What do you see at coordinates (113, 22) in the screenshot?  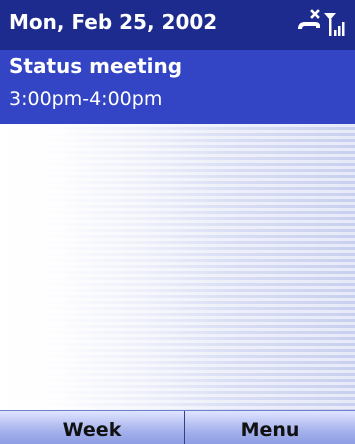 I see `date-title: Mon, Feb 25, 2002` at bounding box center [113, 22].